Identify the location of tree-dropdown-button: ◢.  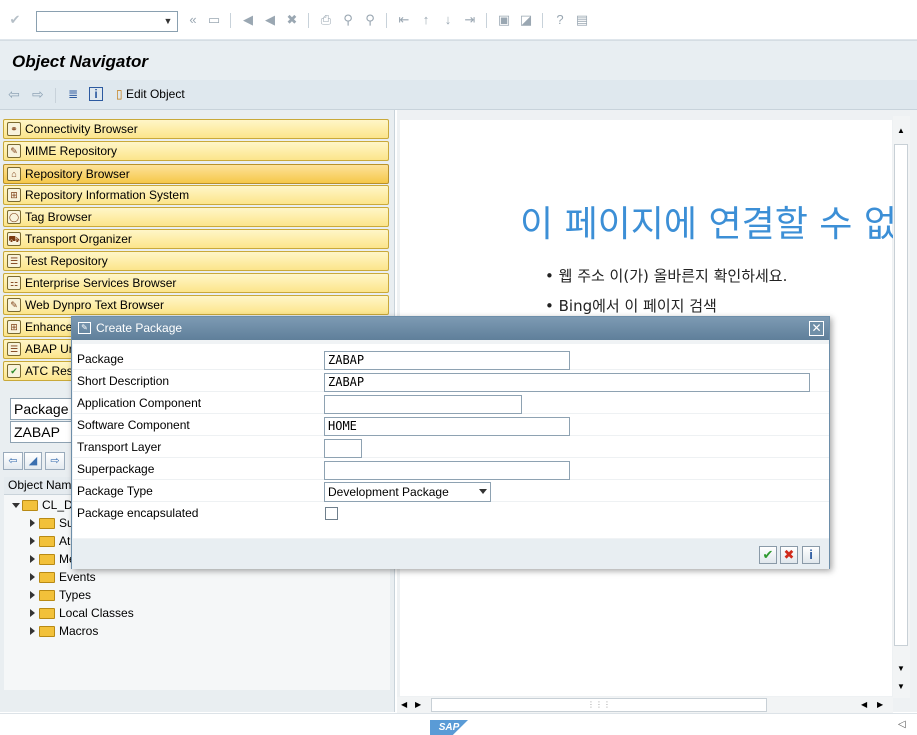
(33, 461).